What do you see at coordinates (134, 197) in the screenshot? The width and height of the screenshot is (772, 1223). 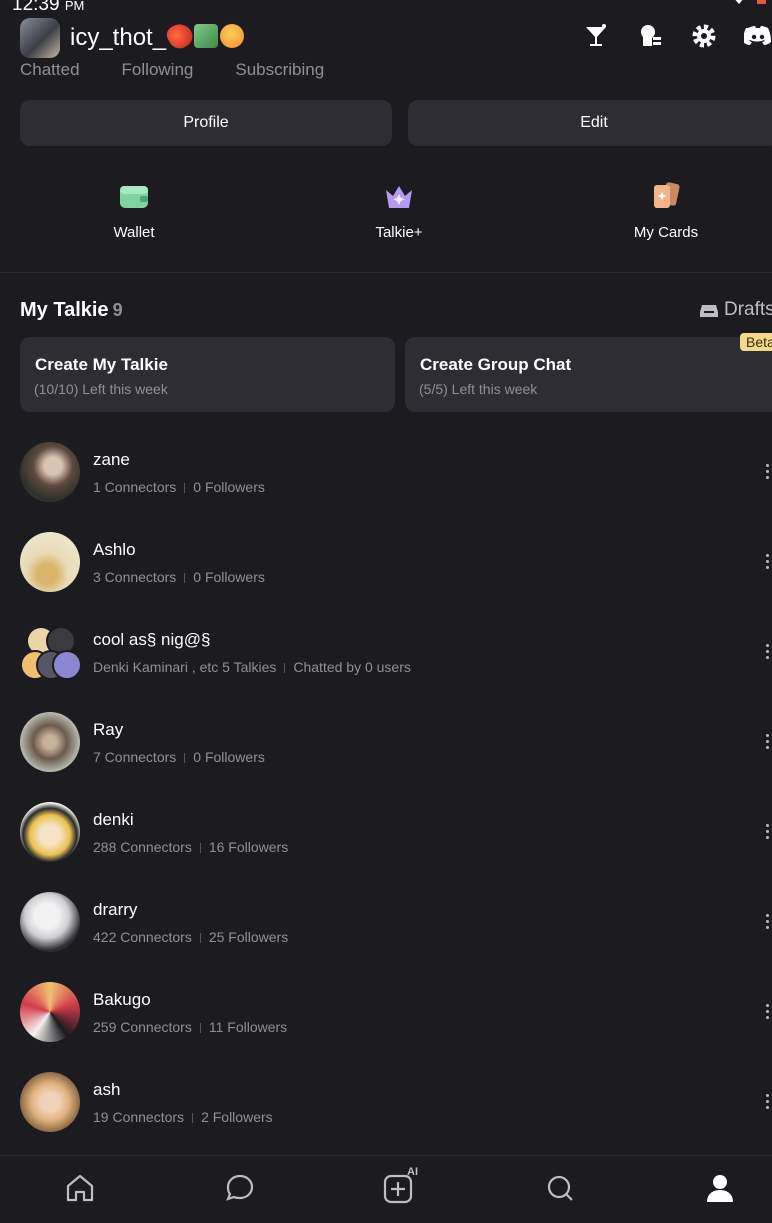 I see `wallet-icon` at bounding box center [134, 197].